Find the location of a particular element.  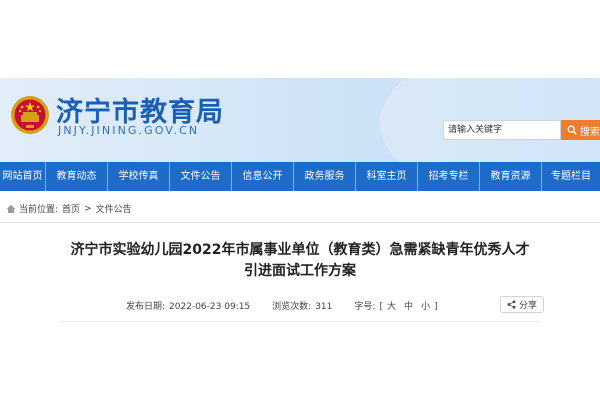

breadcrumb-current-link: 文件公告 is located at coordinates (114, 208).